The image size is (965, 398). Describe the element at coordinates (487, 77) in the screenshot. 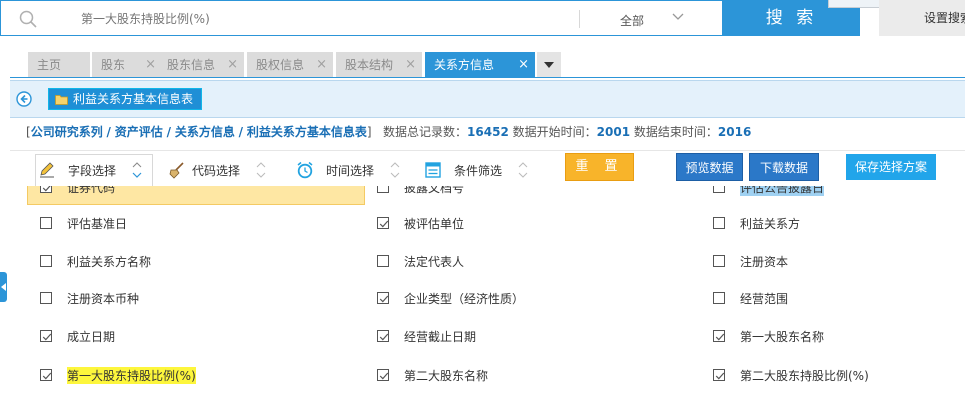

I see `tab-underline` at that location.